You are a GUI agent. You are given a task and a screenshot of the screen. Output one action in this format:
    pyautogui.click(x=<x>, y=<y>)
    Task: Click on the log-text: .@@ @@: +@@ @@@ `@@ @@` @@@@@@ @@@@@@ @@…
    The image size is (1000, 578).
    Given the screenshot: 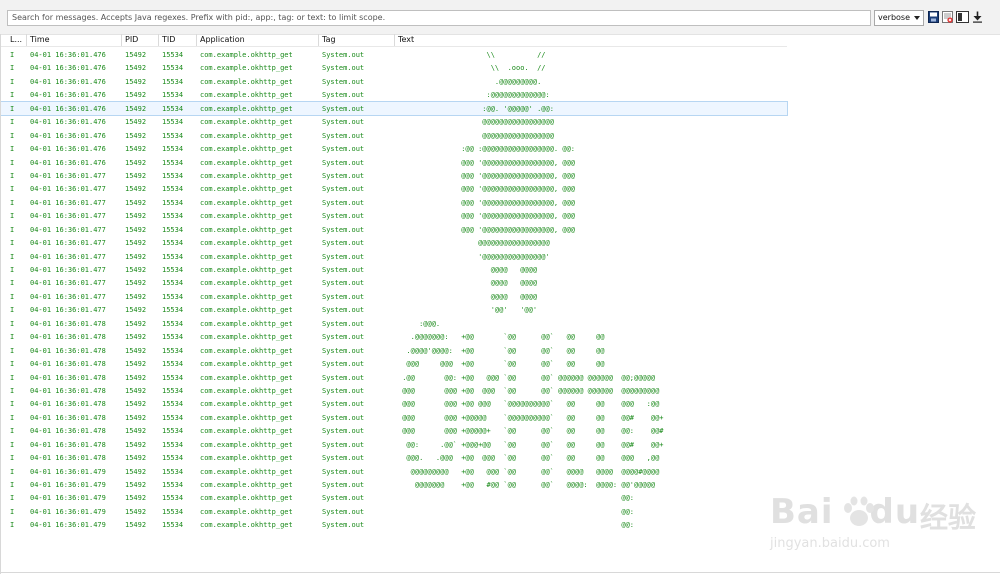 What is the action you would take?
    pyautogui.click(x=527, y=377)
    